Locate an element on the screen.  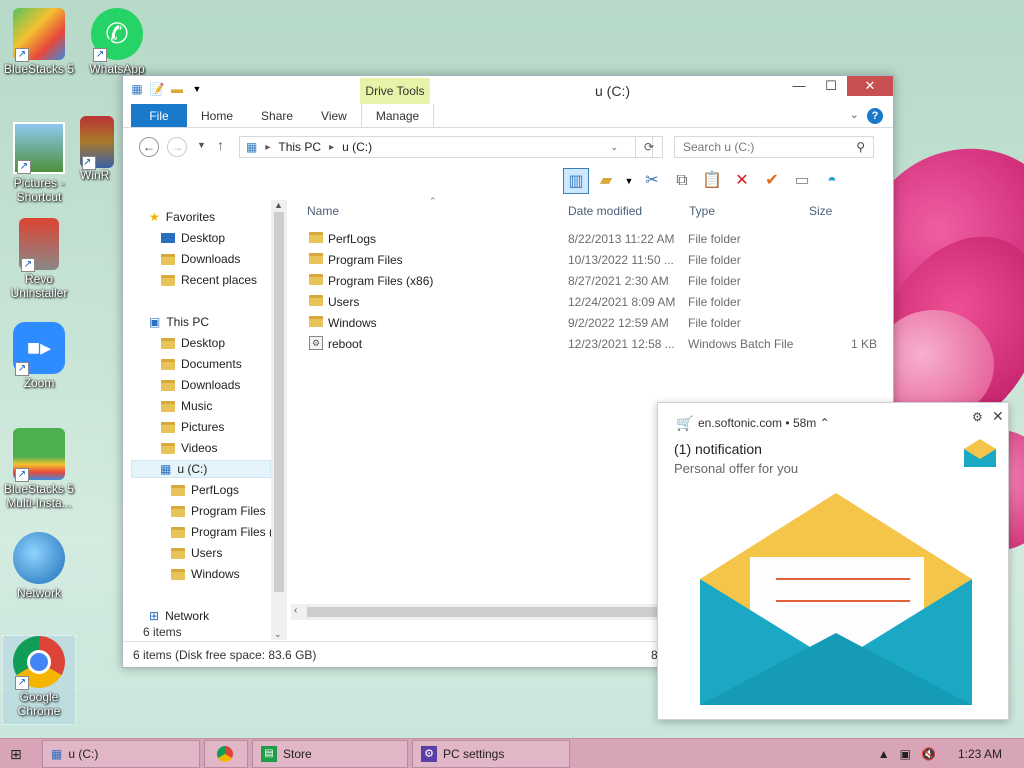
folder-options-icon: ▰ is located at coordinates (606, 181).